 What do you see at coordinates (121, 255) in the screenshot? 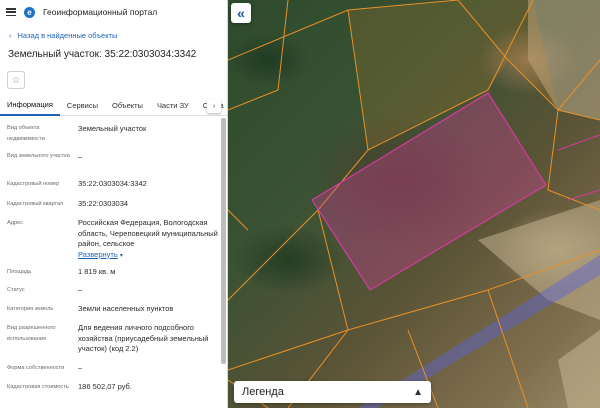
I see `chevron-down-icon: ▾` at bounding box center [121, 255].